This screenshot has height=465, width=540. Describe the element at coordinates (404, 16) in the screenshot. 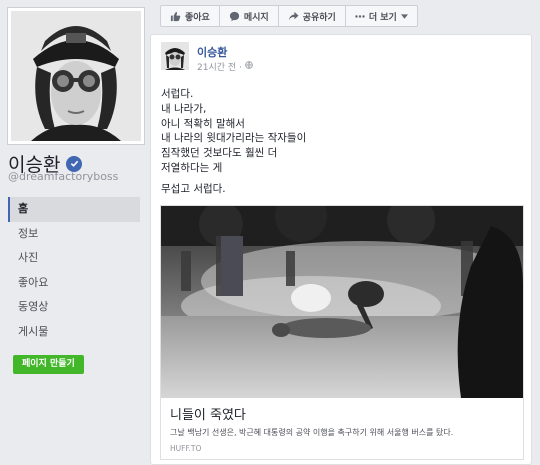

I see `chevron-down-icon` at that location.